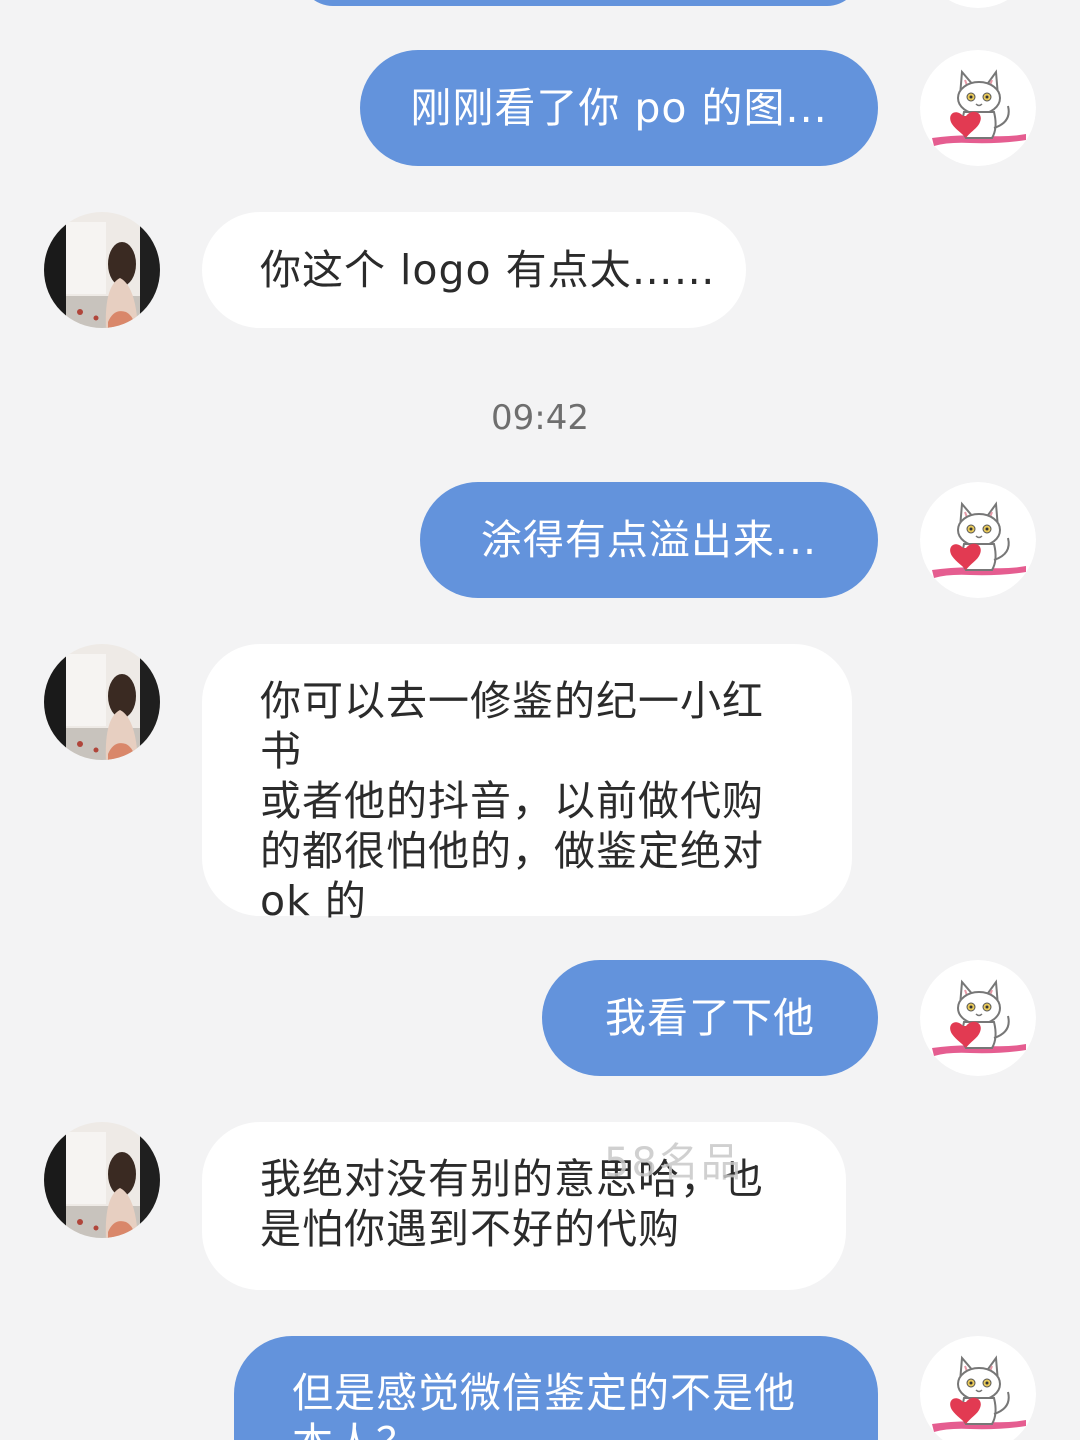 Image resolution: width=1080 pixels, height=1440 pixels. Describe the element at coordinates (978, 4) in the screenshot. I see `self-avatar-cutoff` at that location.